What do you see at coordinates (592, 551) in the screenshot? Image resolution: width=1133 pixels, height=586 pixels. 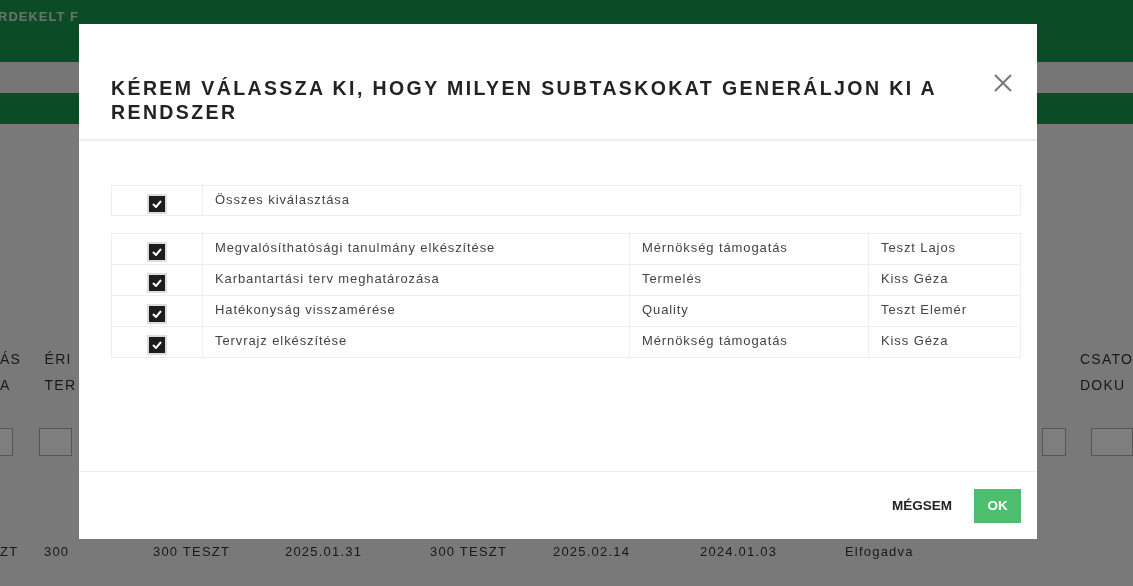 I see `table-cell-text: 2025.02.14` at bounding box center [592, 551].